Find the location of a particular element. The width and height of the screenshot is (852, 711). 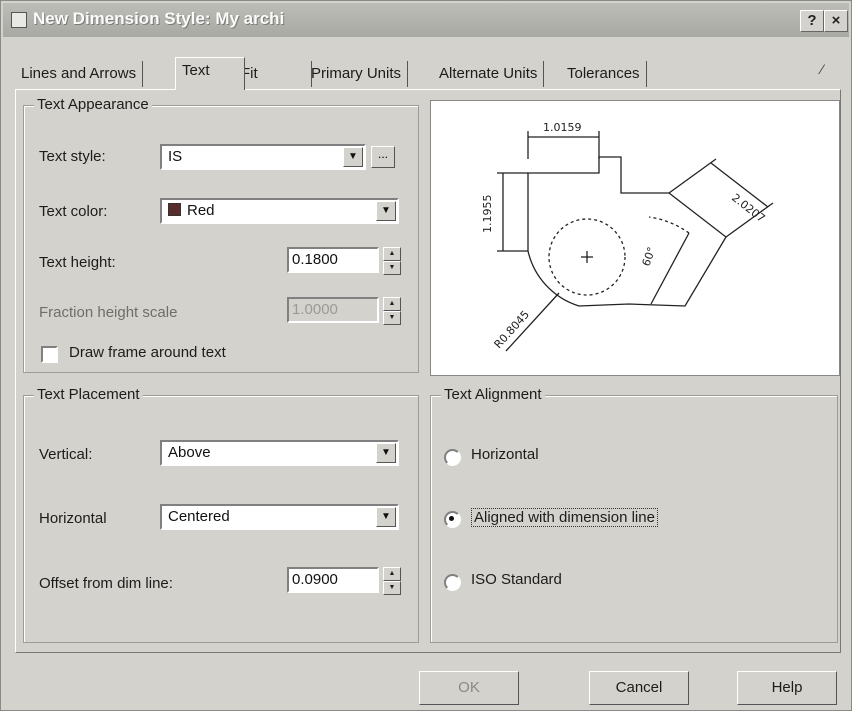

ok-button: OK is located at coordinates (469, 688).